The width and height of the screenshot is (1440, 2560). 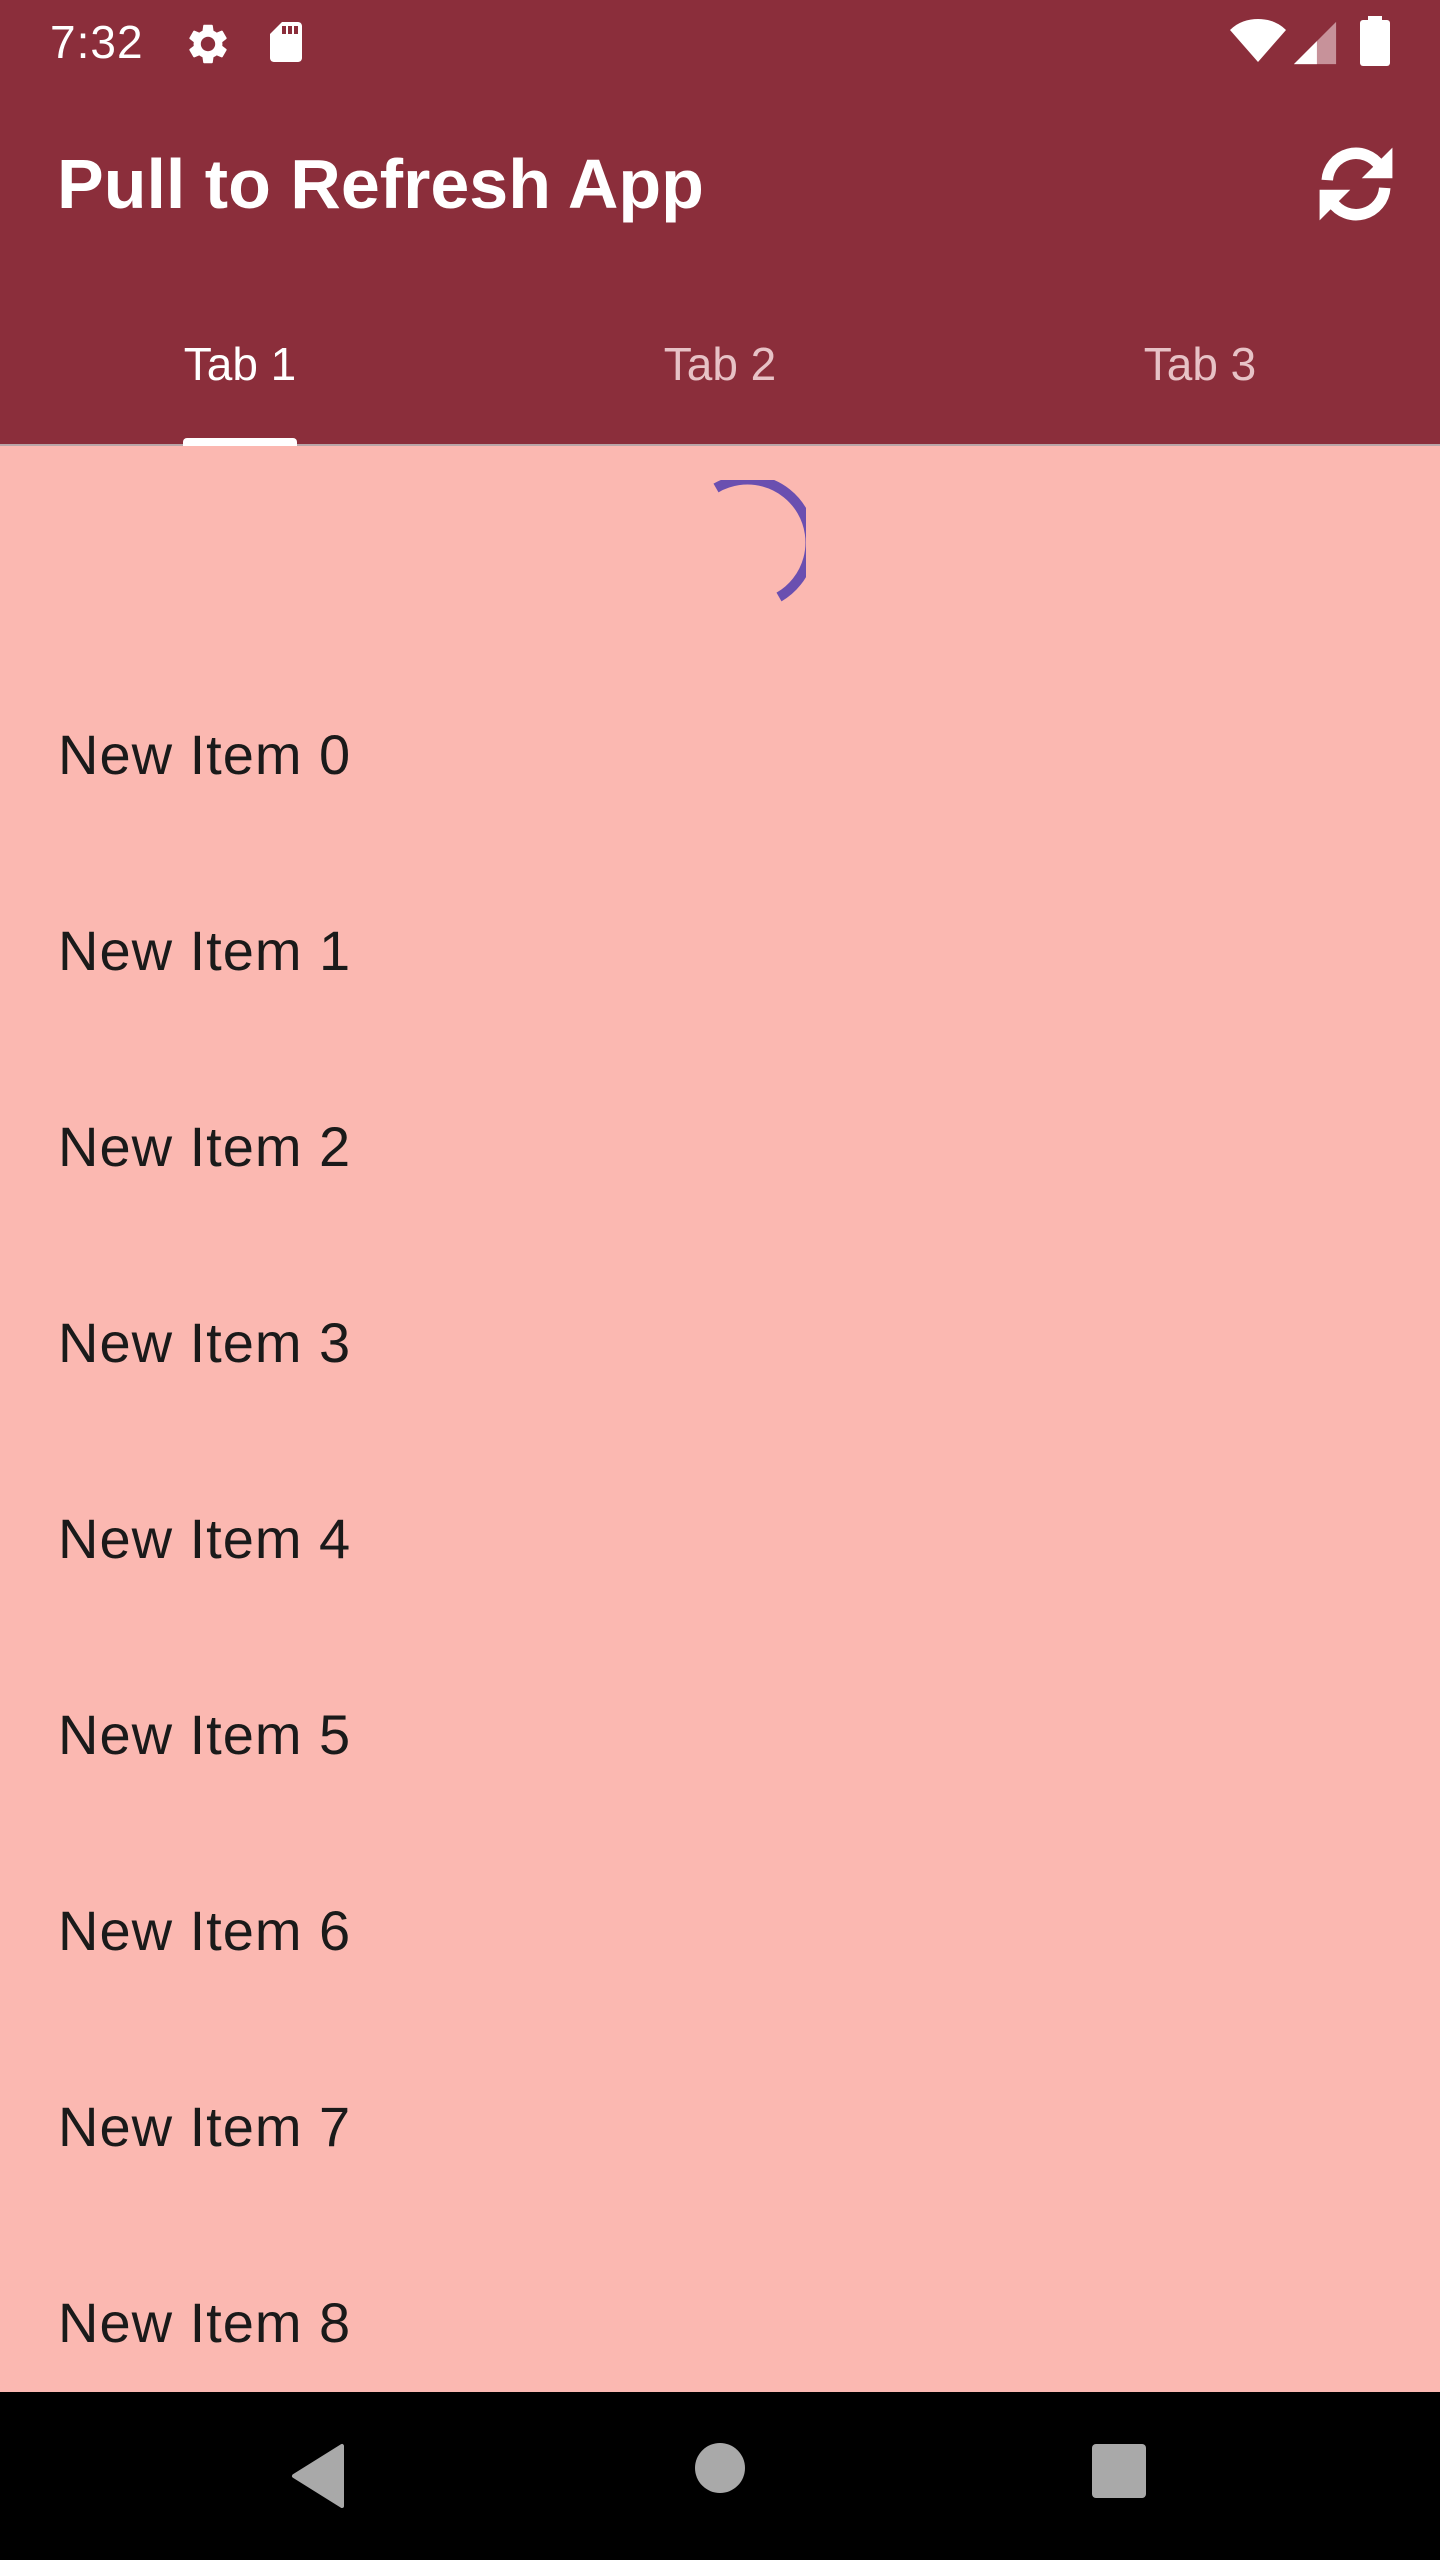 What do you see at coordinates (205, 1734) in the screenshot?
I see `list-item-label: New Item 5` at bounding box center [205, 1734].